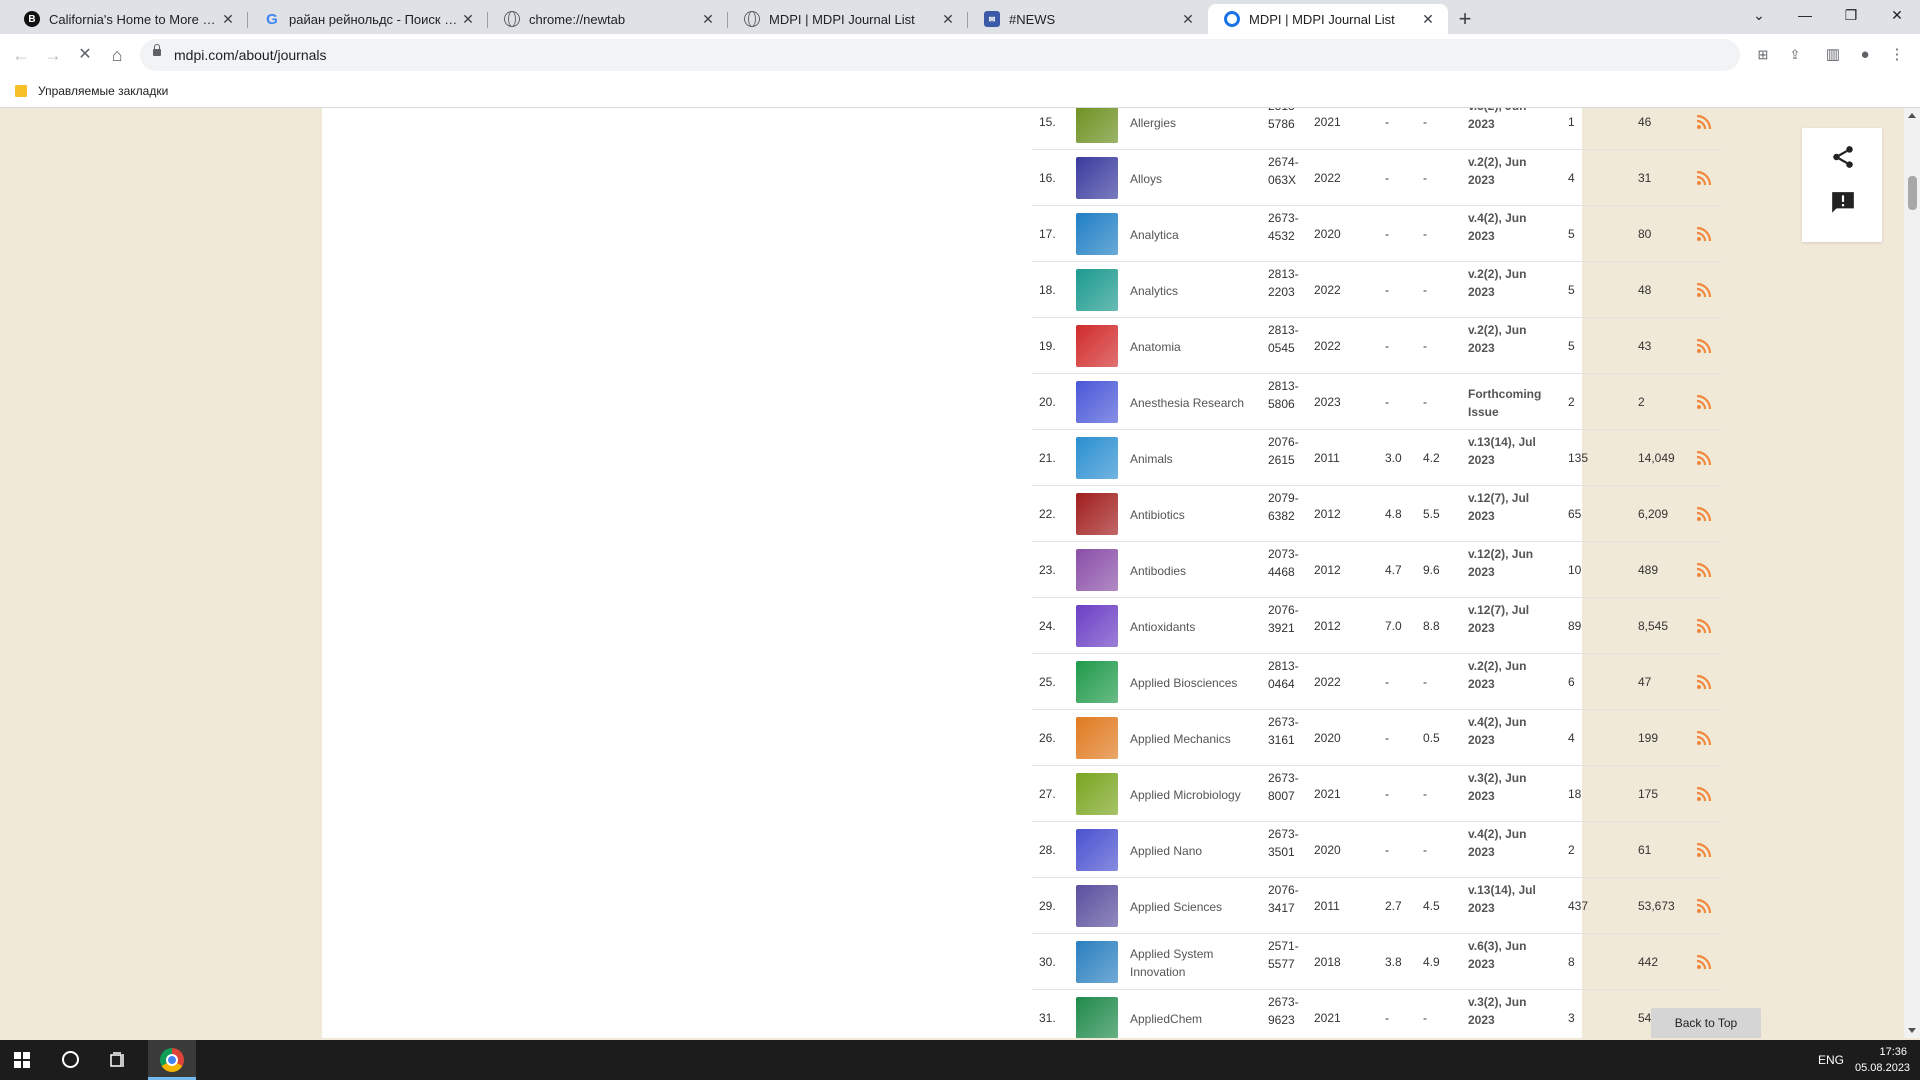 This screenshot has height=1080, width=1920. Describe the element at coordinates (1328, 19) in the screenshot. I see `tab-6-active: MDPI | MDPI Journal List ✕` at that location.